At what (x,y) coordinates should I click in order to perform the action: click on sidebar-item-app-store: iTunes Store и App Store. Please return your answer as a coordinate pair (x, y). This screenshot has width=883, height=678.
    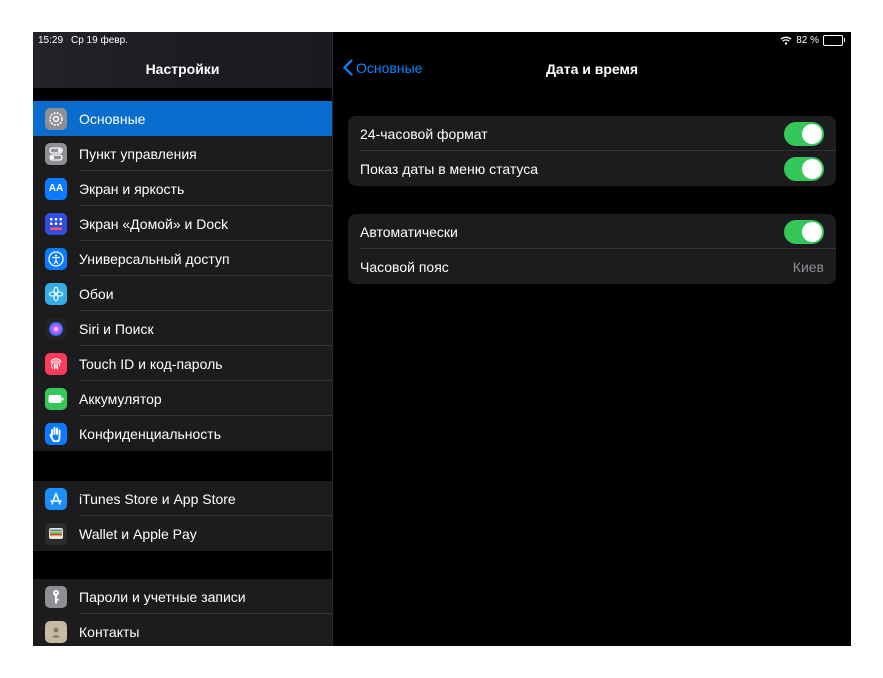
    Looking at the image, I should click on (182, 498).